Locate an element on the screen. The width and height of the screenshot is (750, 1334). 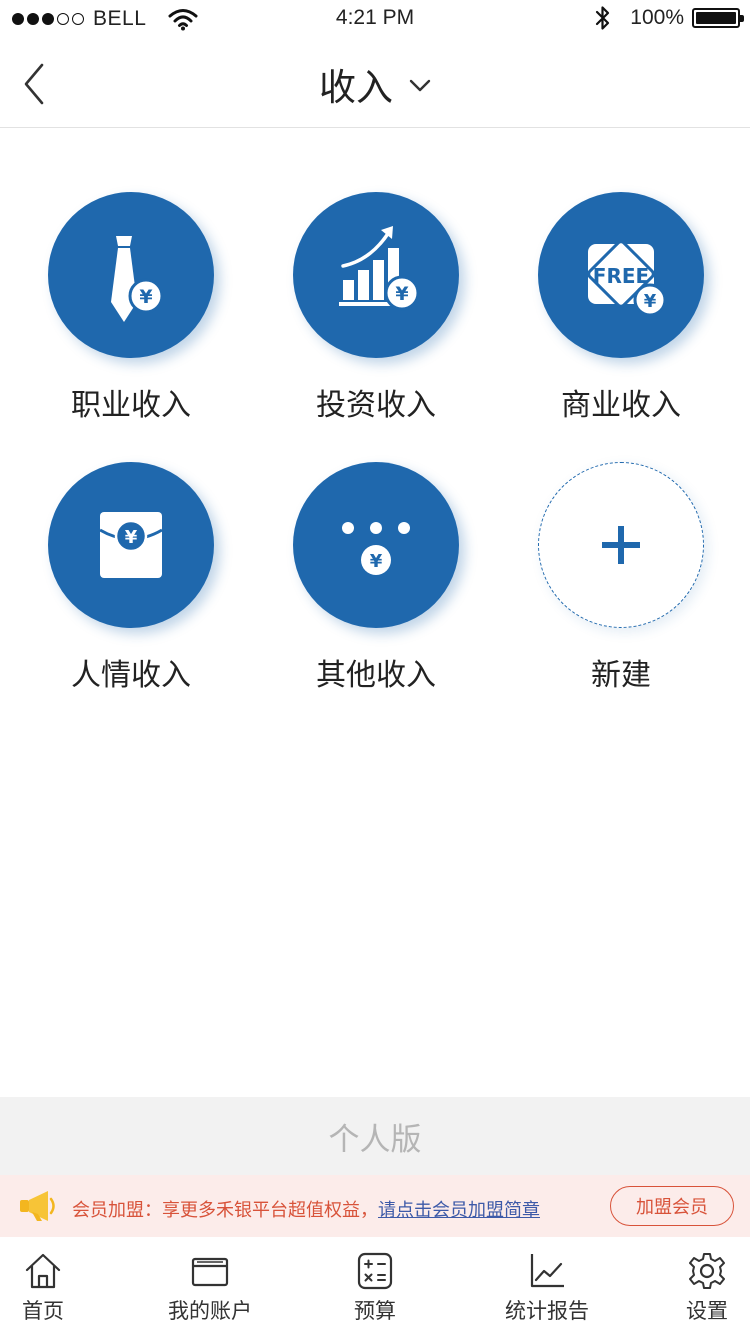
category-investment-income: ¥ 投资收入 is located at coordinates (376, 307).